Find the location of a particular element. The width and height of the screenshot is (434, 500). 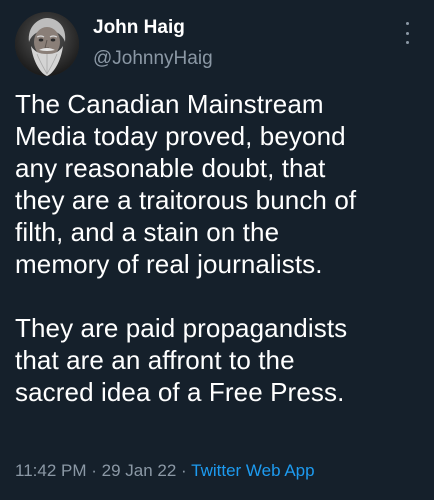

bearded-man-avatar-icon is located at coordinates (47, 44).